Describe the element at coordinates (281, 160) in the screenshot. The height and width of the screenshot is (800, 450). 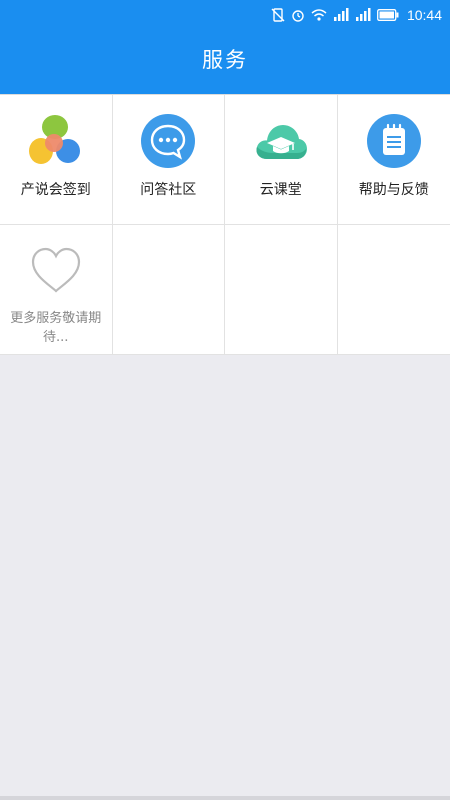
I see `service-cloud-classroom: 云课堂` at that location.